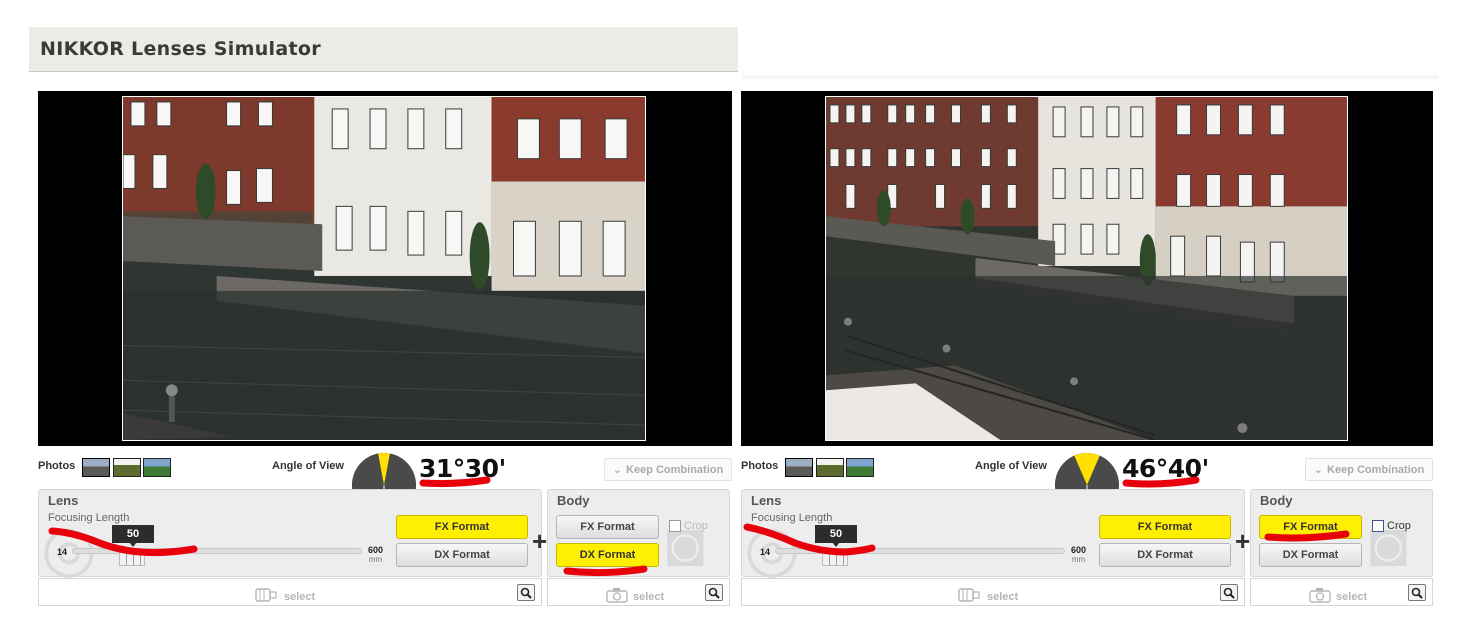 This screenshot has height=632, width=1462. I want to click on top-divider, so click(1090, 77).